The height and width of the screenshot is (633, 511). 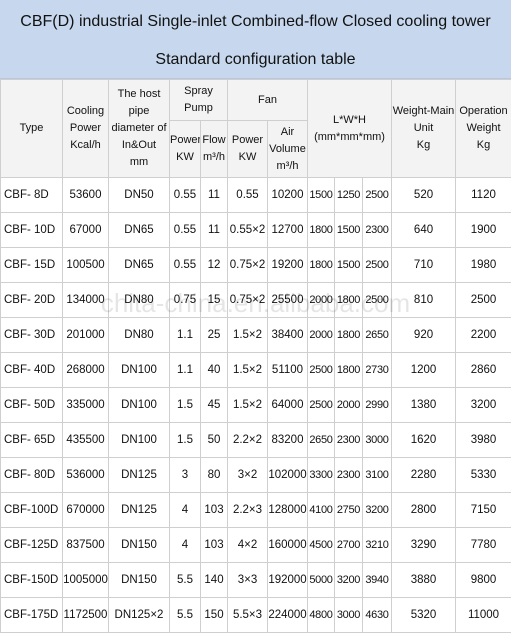 I want to click on cell-host-pipe: DN125×2, so click(x=139, y=615).